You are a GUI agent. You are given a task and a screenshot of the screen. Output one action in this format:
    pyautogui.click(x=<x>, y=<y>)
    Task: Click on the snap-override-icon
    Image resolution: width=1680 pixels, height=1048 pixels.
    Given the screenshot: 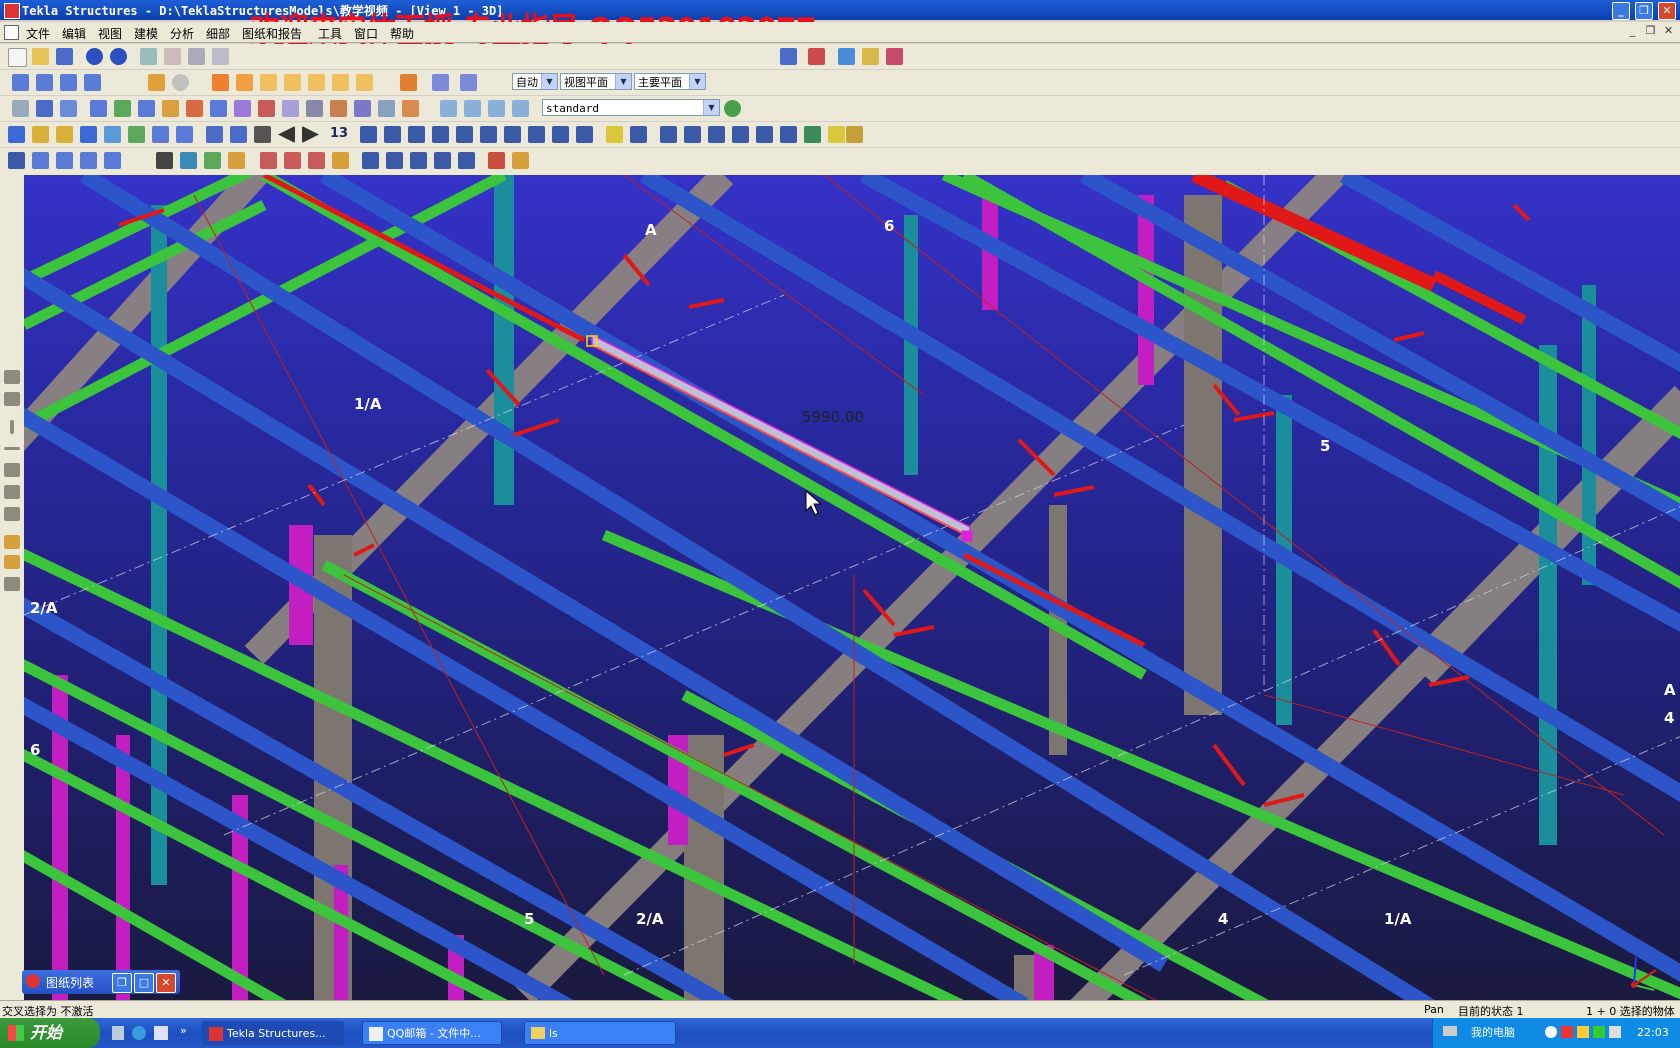 What is the action you would take?
    pyautogui.click(x=408, y=82)
    